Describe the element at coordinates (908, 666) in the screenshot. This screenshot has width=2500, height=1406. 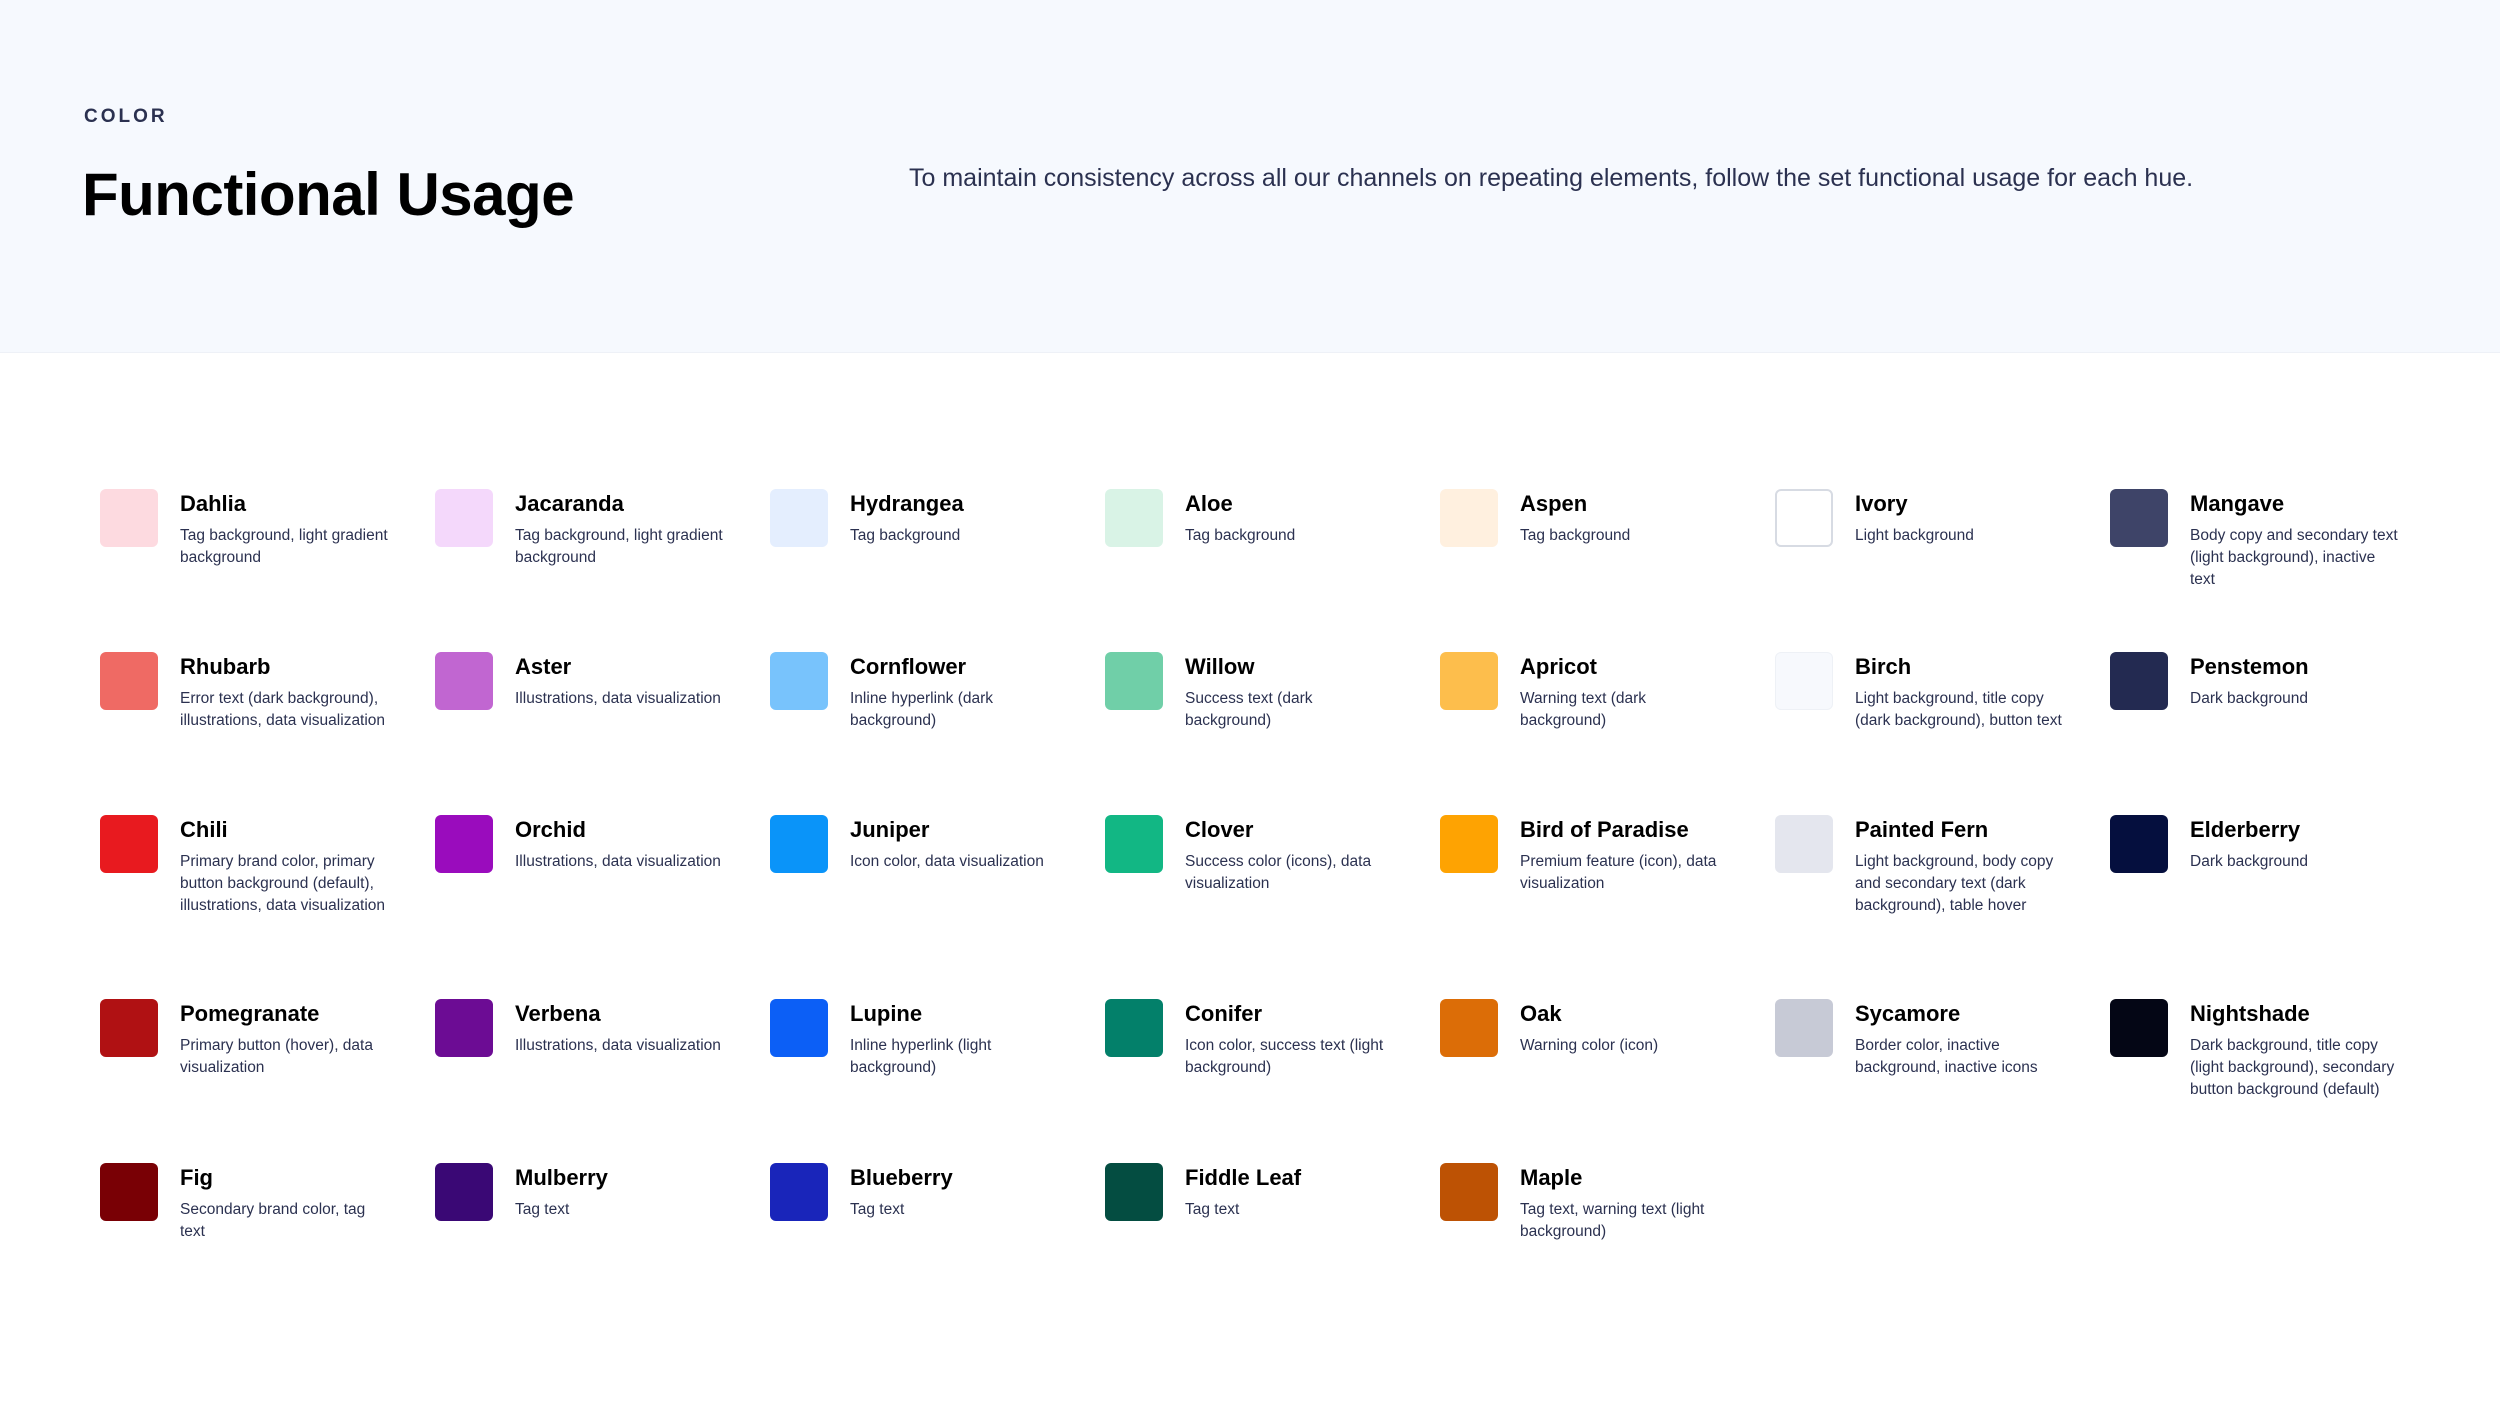
I see `color-name: Cornflower` at that location.